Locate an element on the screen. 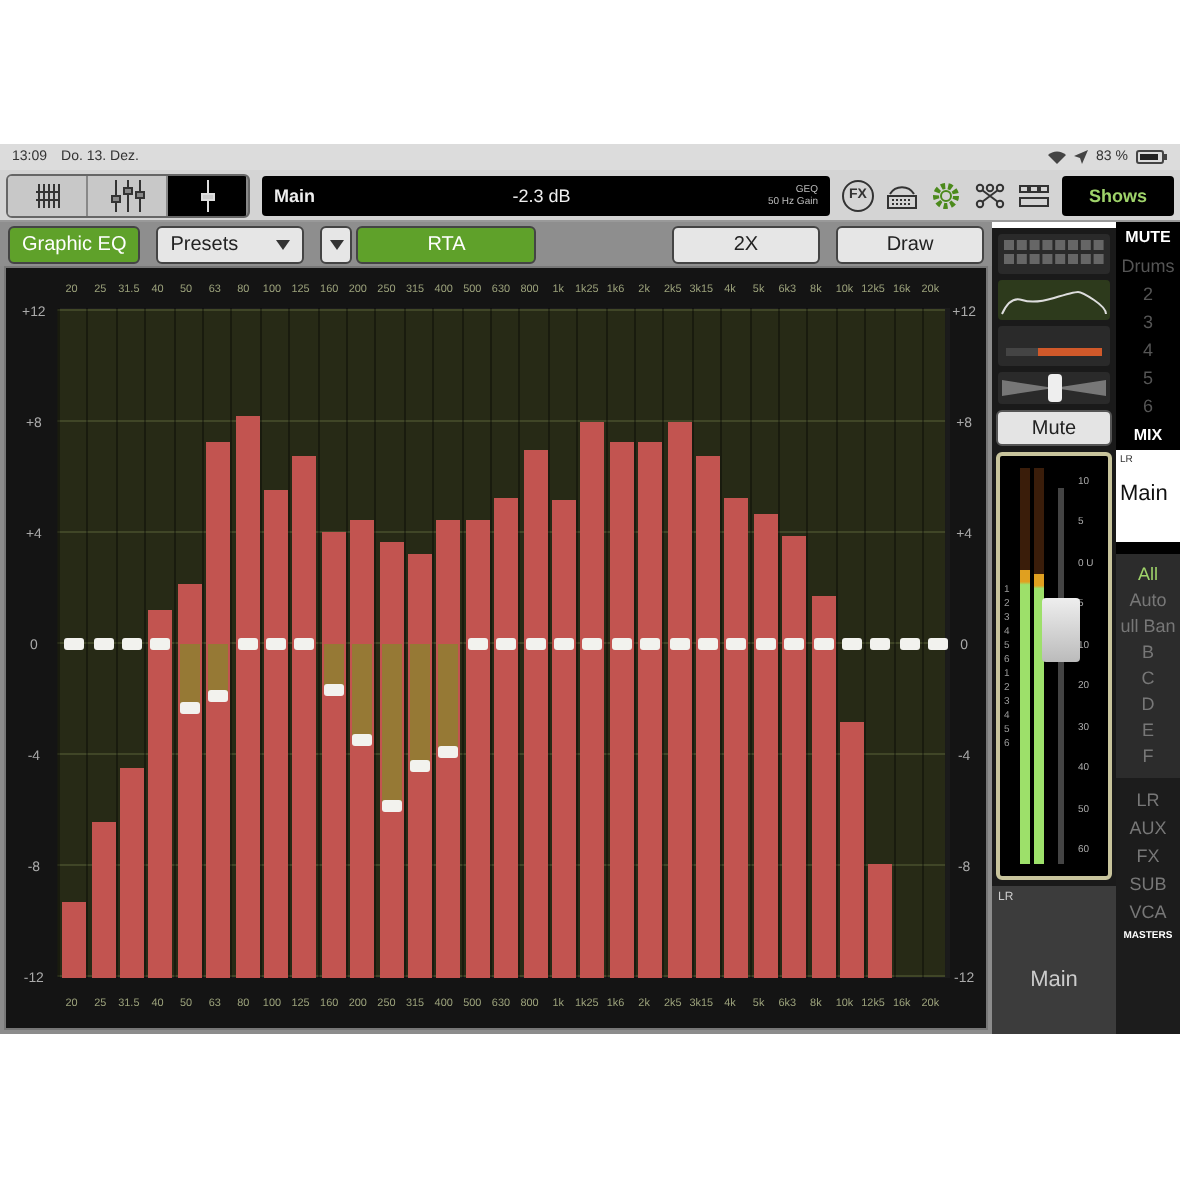  presets-dropdown: Presets is located at coordinates (230, 244).